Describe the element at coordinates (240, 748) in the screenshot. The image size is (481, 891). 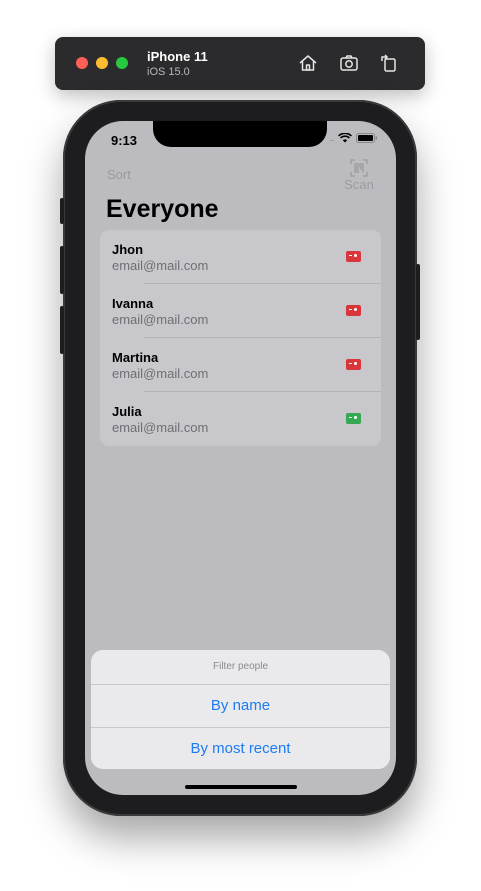
I see `filter-by-recent-button: By most recent` at that location.